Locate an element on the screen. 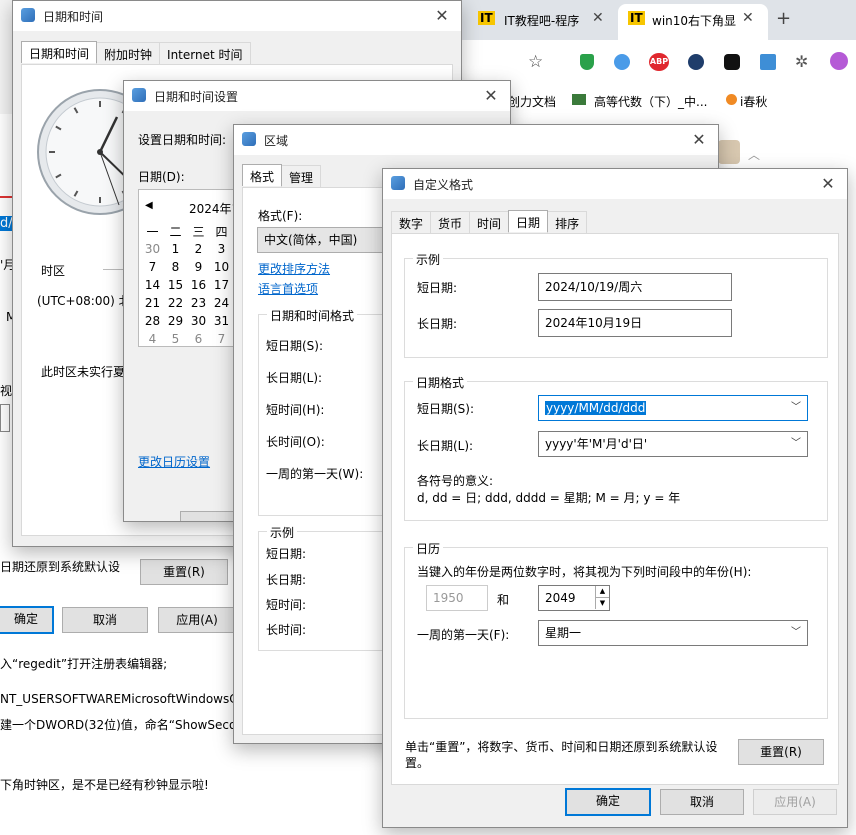  browser-tab: IT IT教程吧-程序 ✕ is located at coordinates (541, 20).